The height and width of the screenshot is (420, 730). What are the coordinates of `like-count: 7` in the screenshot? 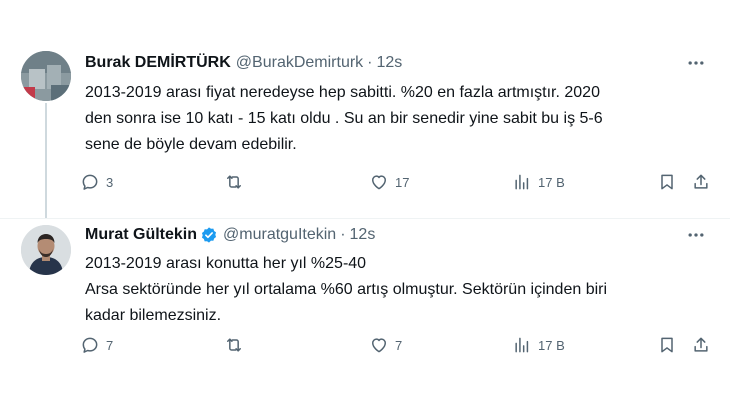 It's located at (399, 345).